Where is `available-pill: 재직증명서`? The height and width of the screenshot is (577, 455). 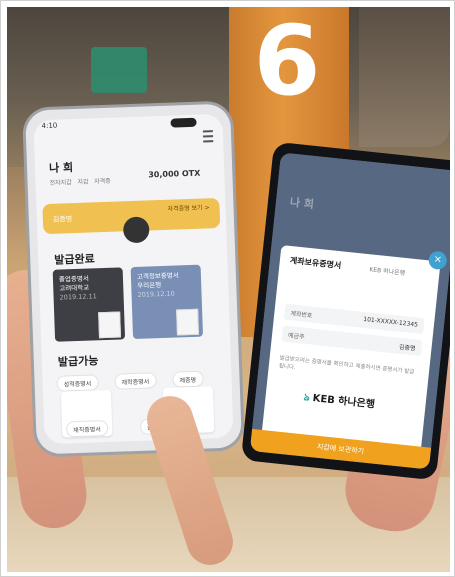
available-pill: 재직증명서 is located at coordinates (87, 428).